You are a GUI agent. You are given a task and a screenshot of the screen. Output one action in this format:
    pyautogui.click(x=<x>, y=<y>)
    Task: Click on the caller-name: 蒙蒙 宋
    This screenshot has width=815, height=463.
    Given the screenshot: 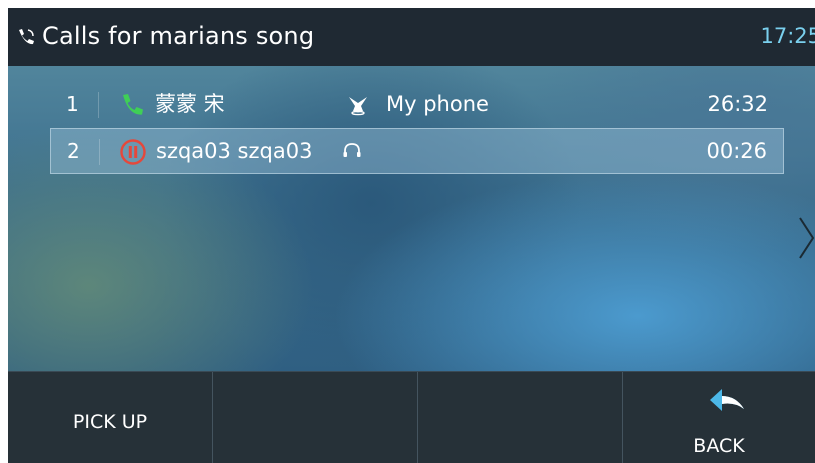 What is the action you would take?
    pyautogui.click(x=190, y=104)
    